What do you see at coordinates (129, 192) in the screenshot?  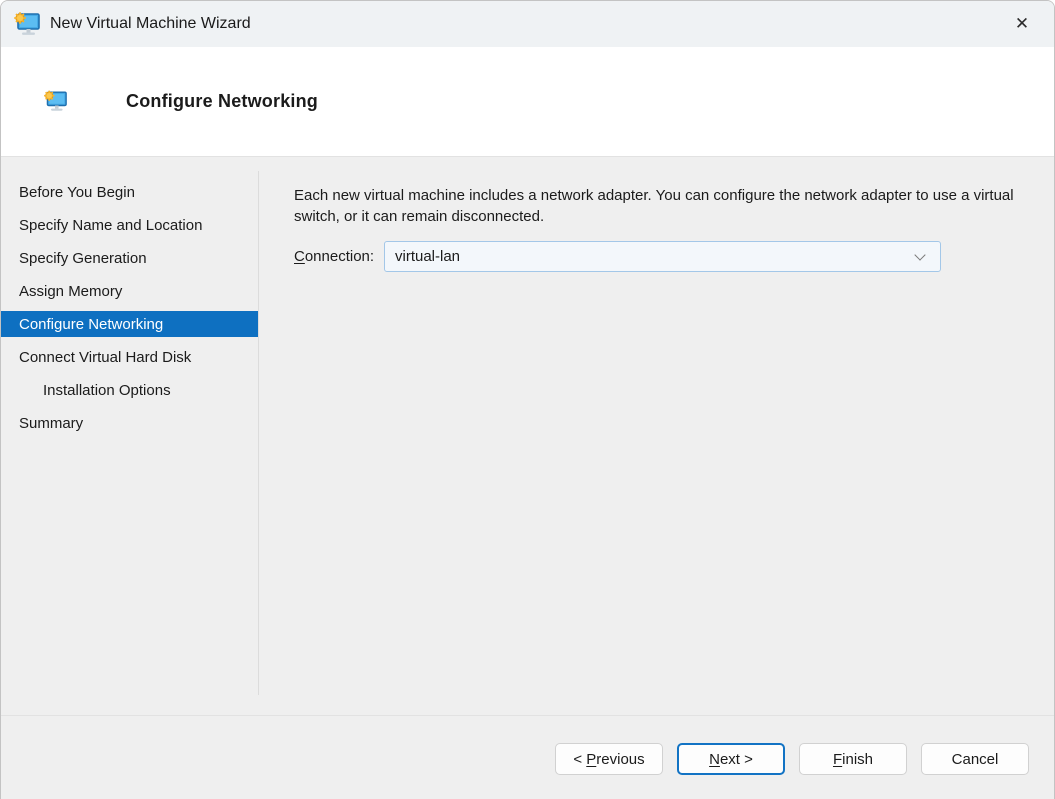 I see `sidebar-item-before-you-begin: Before You Begin` at bounding box center [129, 192].